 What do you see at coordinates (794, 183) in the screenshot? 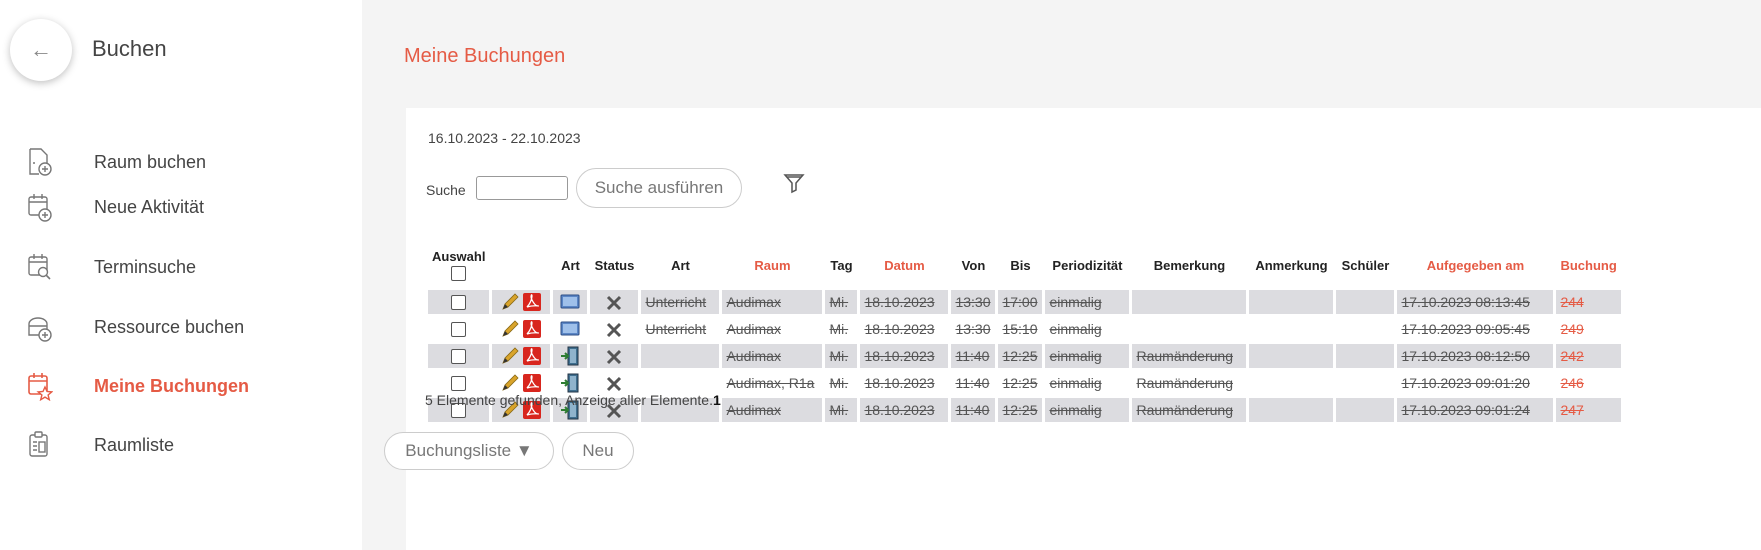
I see `filter-icon` at bounding box center [794, 183].